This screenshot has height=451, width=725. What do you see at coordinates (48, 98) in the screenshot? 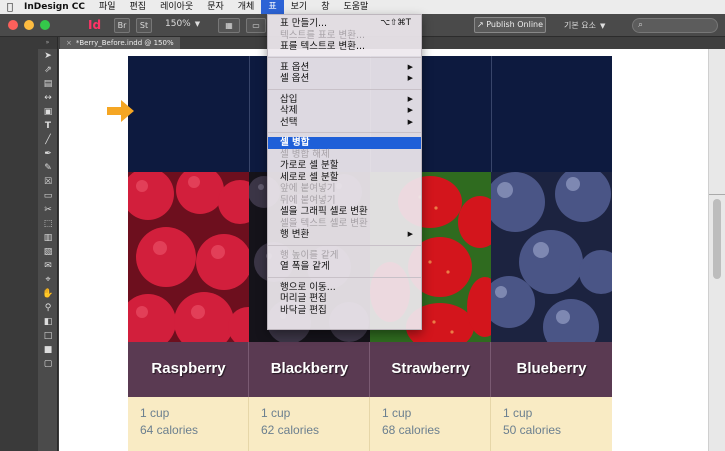
I see `gap-tool-icon: ↔` at bounding box center [48, 98].